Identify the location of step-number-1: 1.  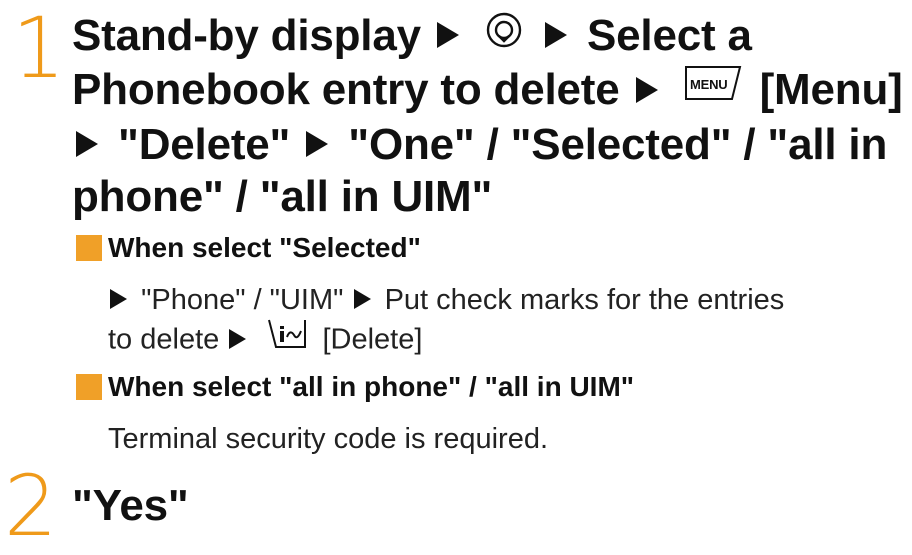
(39, 48).